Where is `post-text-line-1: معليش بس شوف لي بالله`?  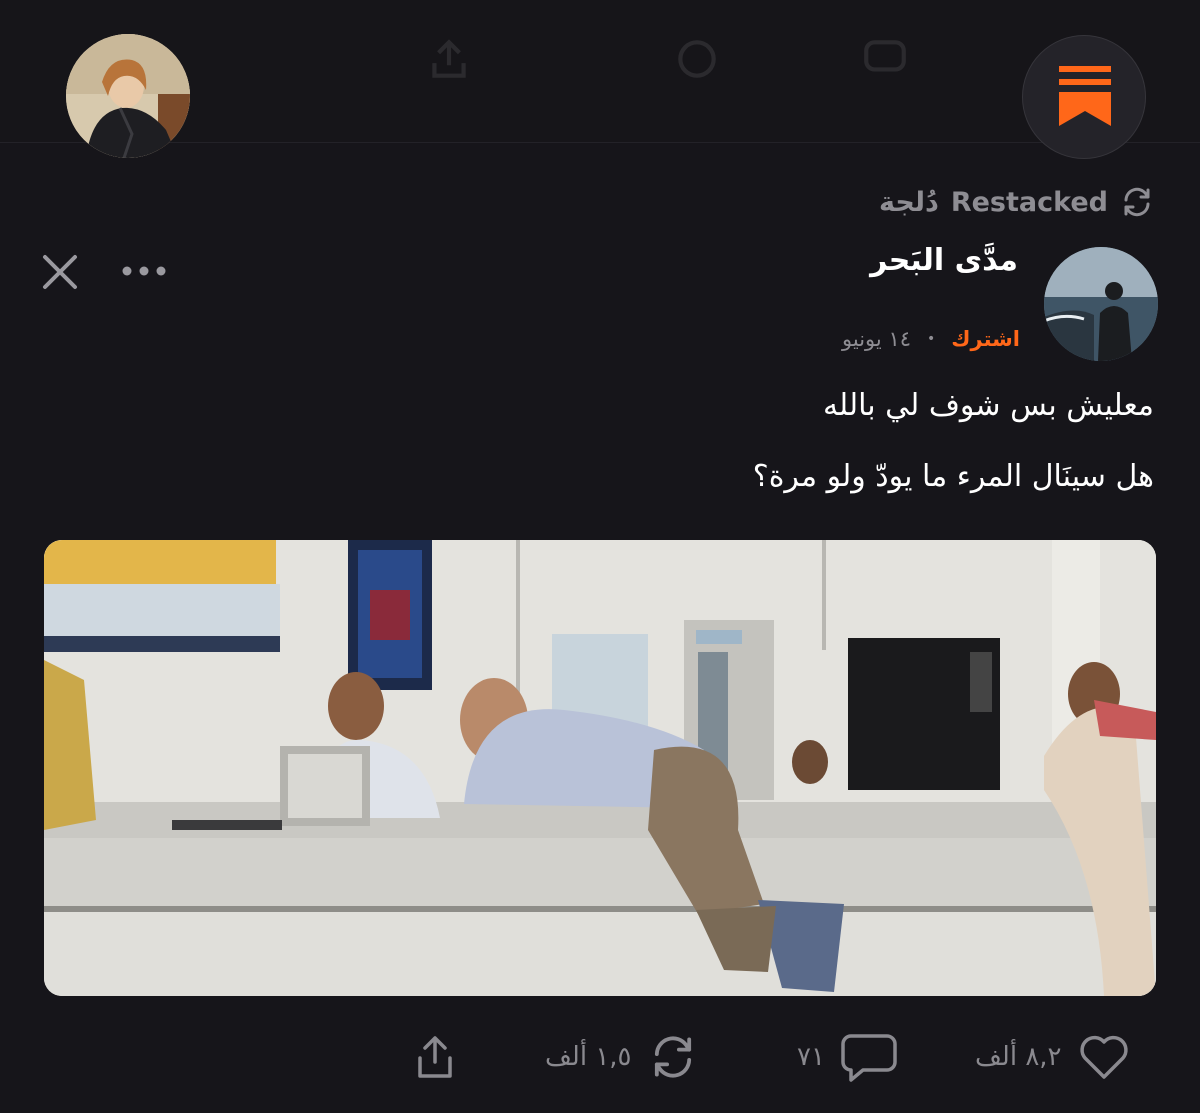 post-text-line-1: معليش بس شوف لي بالله is located at coordinates (988, 405).